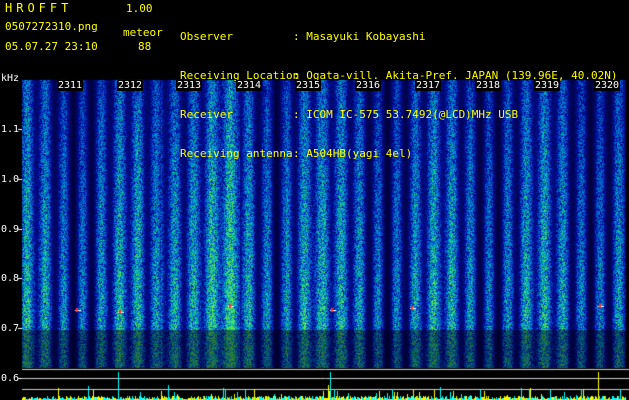 This screenshot has width=629, height=400. I want to click on y-tick-label: 1.1, so click(10, 129).